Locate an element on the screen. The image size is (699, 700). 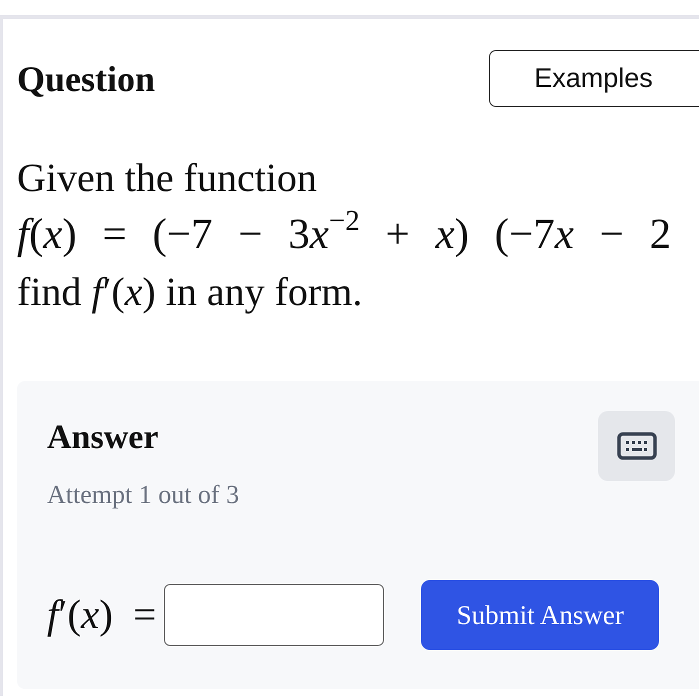
question-heading: Question is located at coordinates (86, 79).